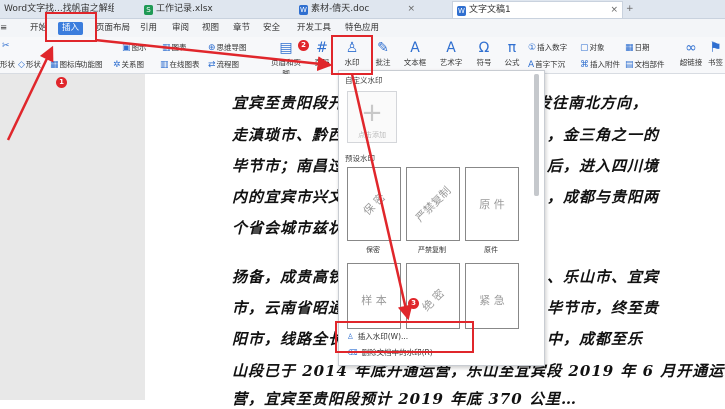 The image size is (725, 409). Describe the element at coordinates (603, 166) in the screenshot. I see `doc-line: 后，进入四川境` at that location.